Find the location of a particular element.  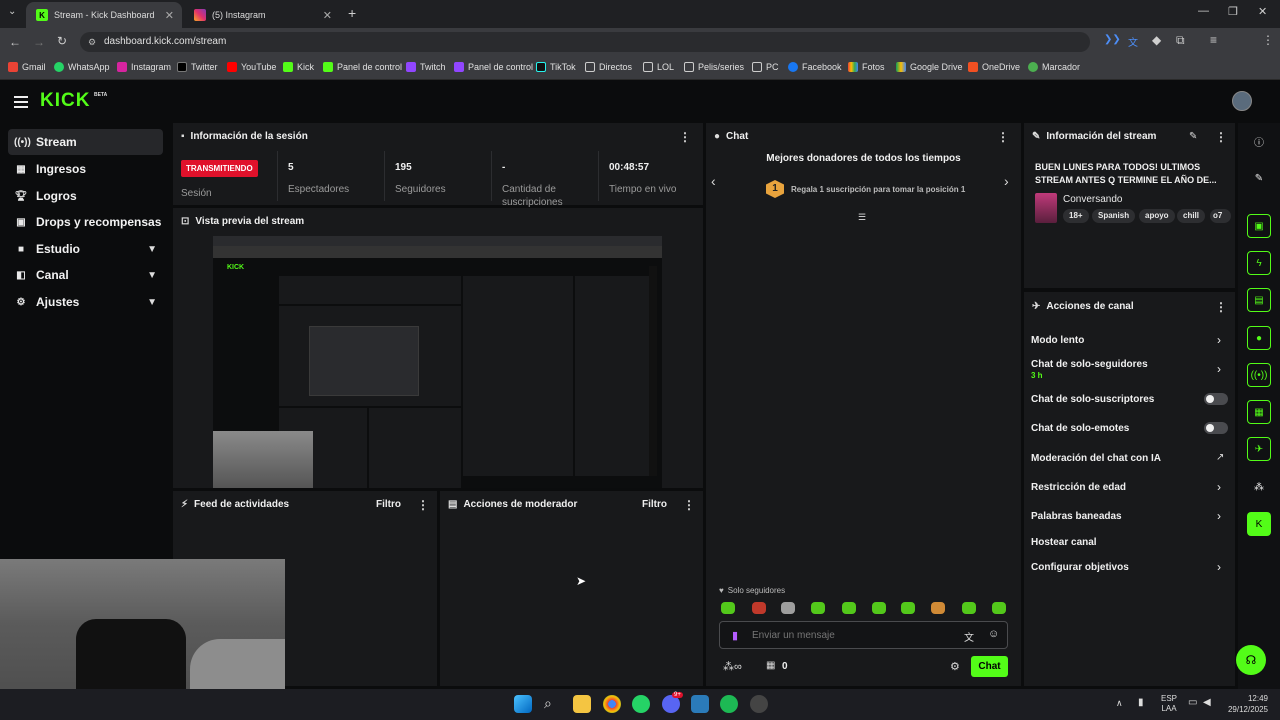

chrome-icon is located at coordinates (612, 704).